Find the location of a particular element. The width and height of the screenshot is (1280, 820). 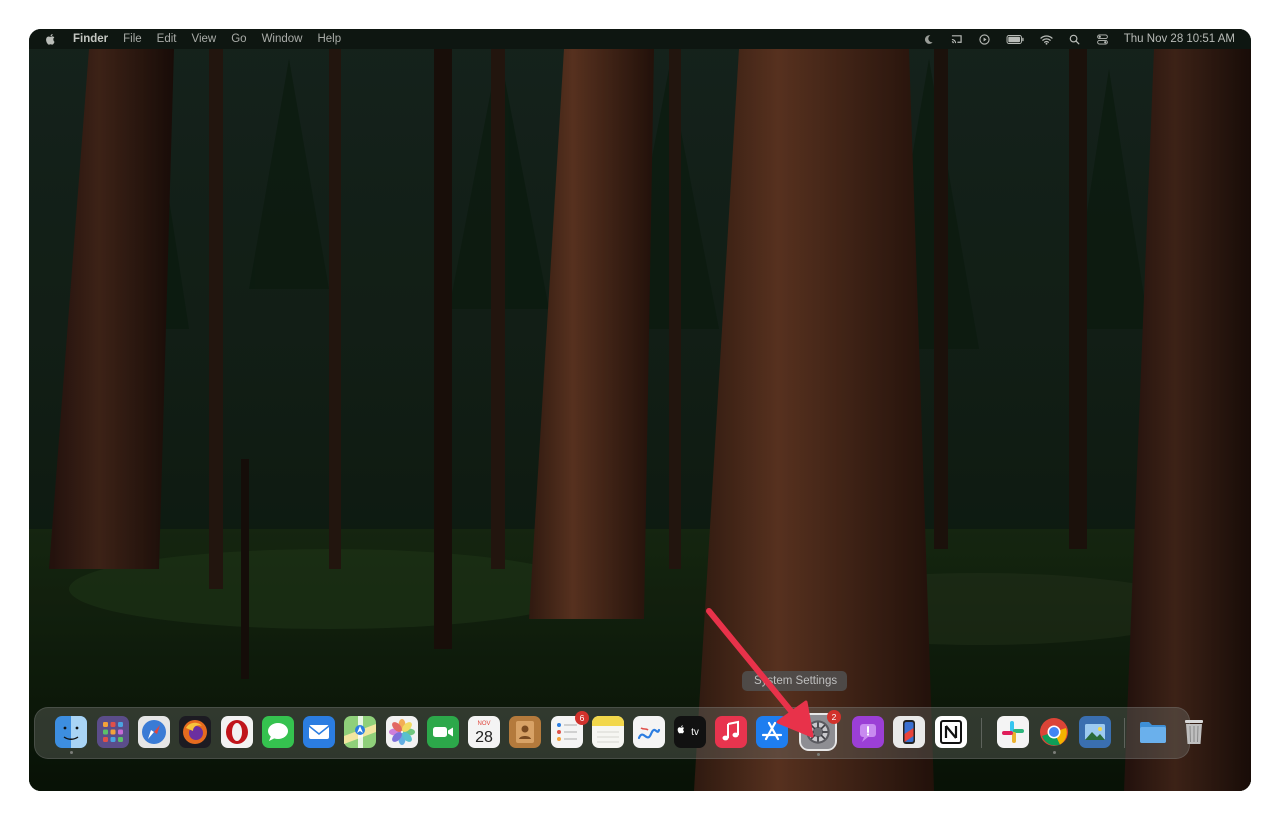

dock-tooltip: System Settings is located at coordinates (795, 681).